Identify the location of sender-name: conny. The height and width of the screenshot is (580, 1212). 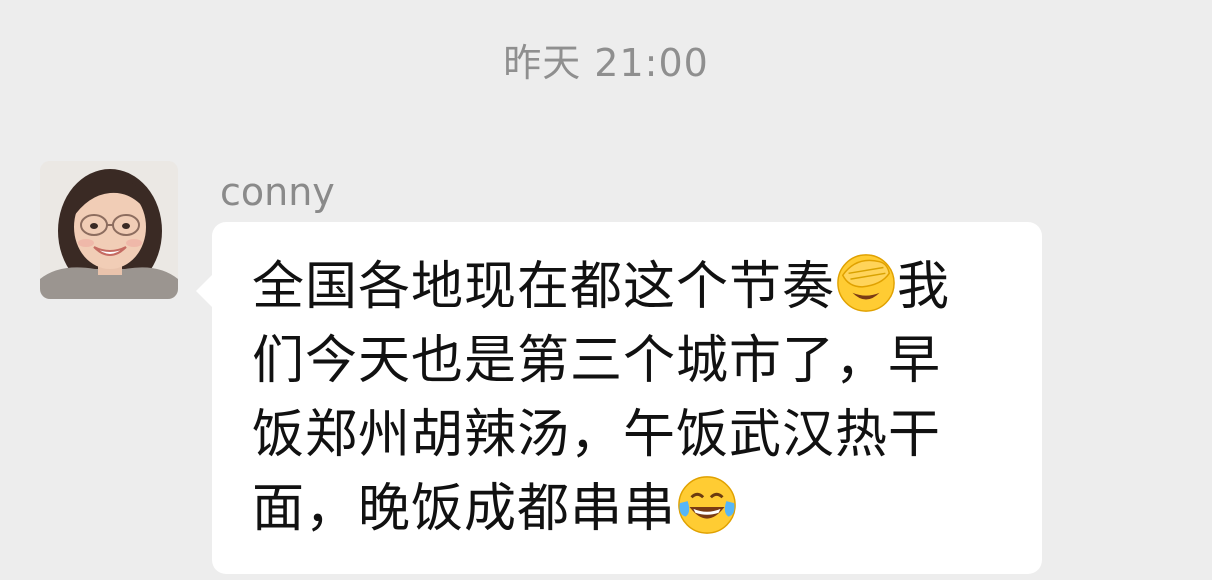
(277, 192).